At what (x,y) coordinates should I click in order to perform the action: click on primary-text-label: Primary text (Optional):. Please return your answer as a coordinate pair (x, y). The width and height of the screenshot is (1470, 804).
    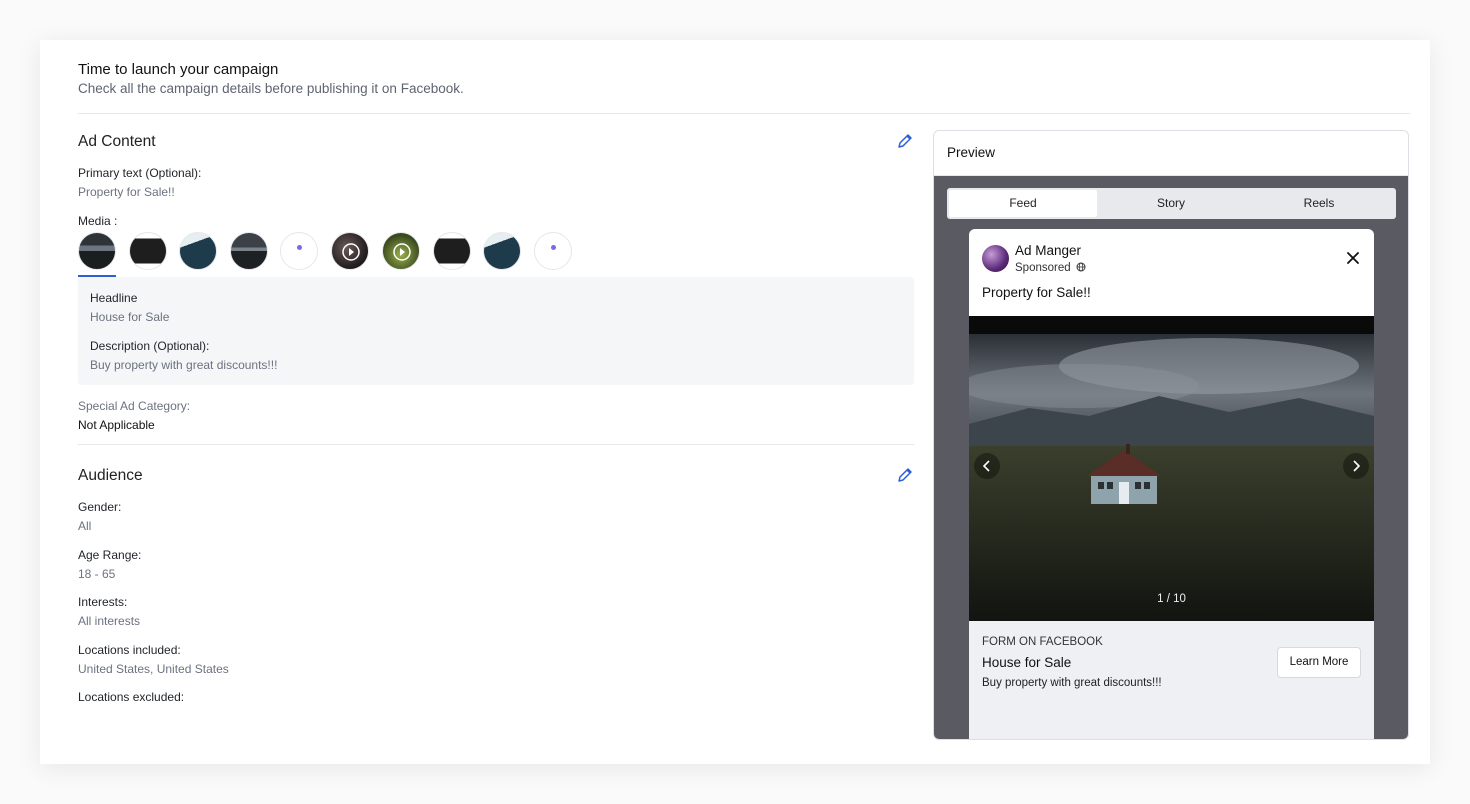
    Looking at the image, I should click on (140, 173).